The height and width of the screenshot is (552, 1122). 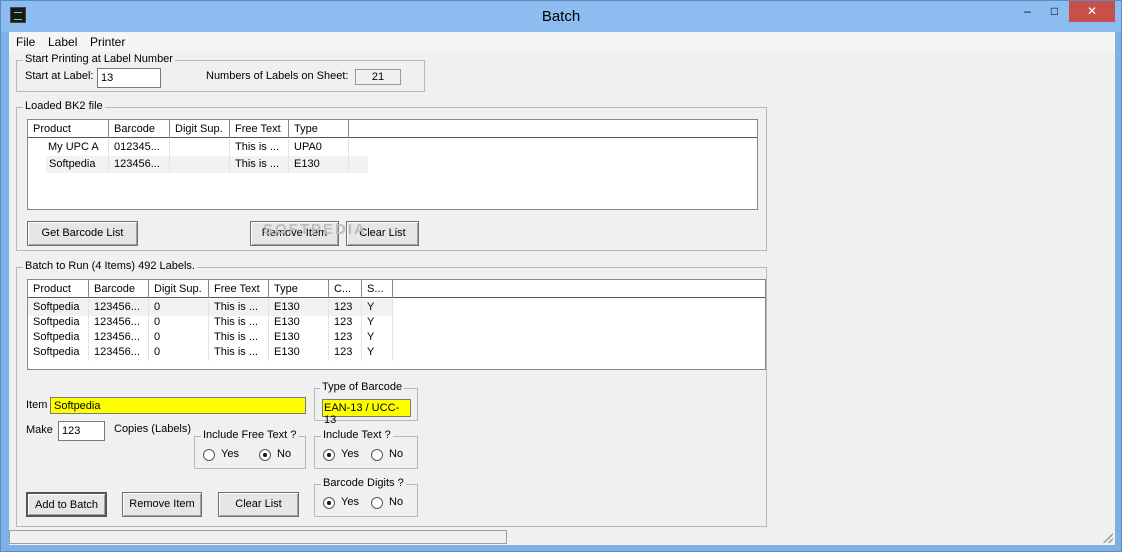 I want to click on cell-type: UPA0, so click(x=319, y=147).